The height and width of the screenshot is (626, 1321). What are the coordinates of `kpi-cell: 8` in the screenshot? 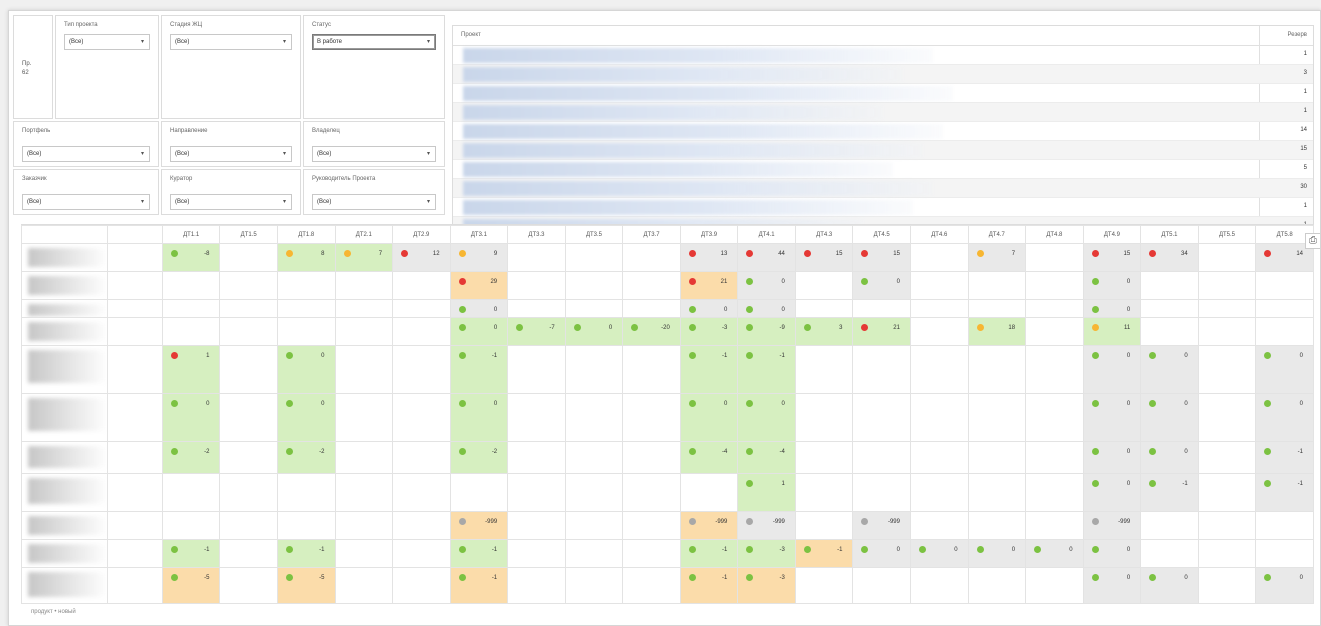 It's located at (306, 257).